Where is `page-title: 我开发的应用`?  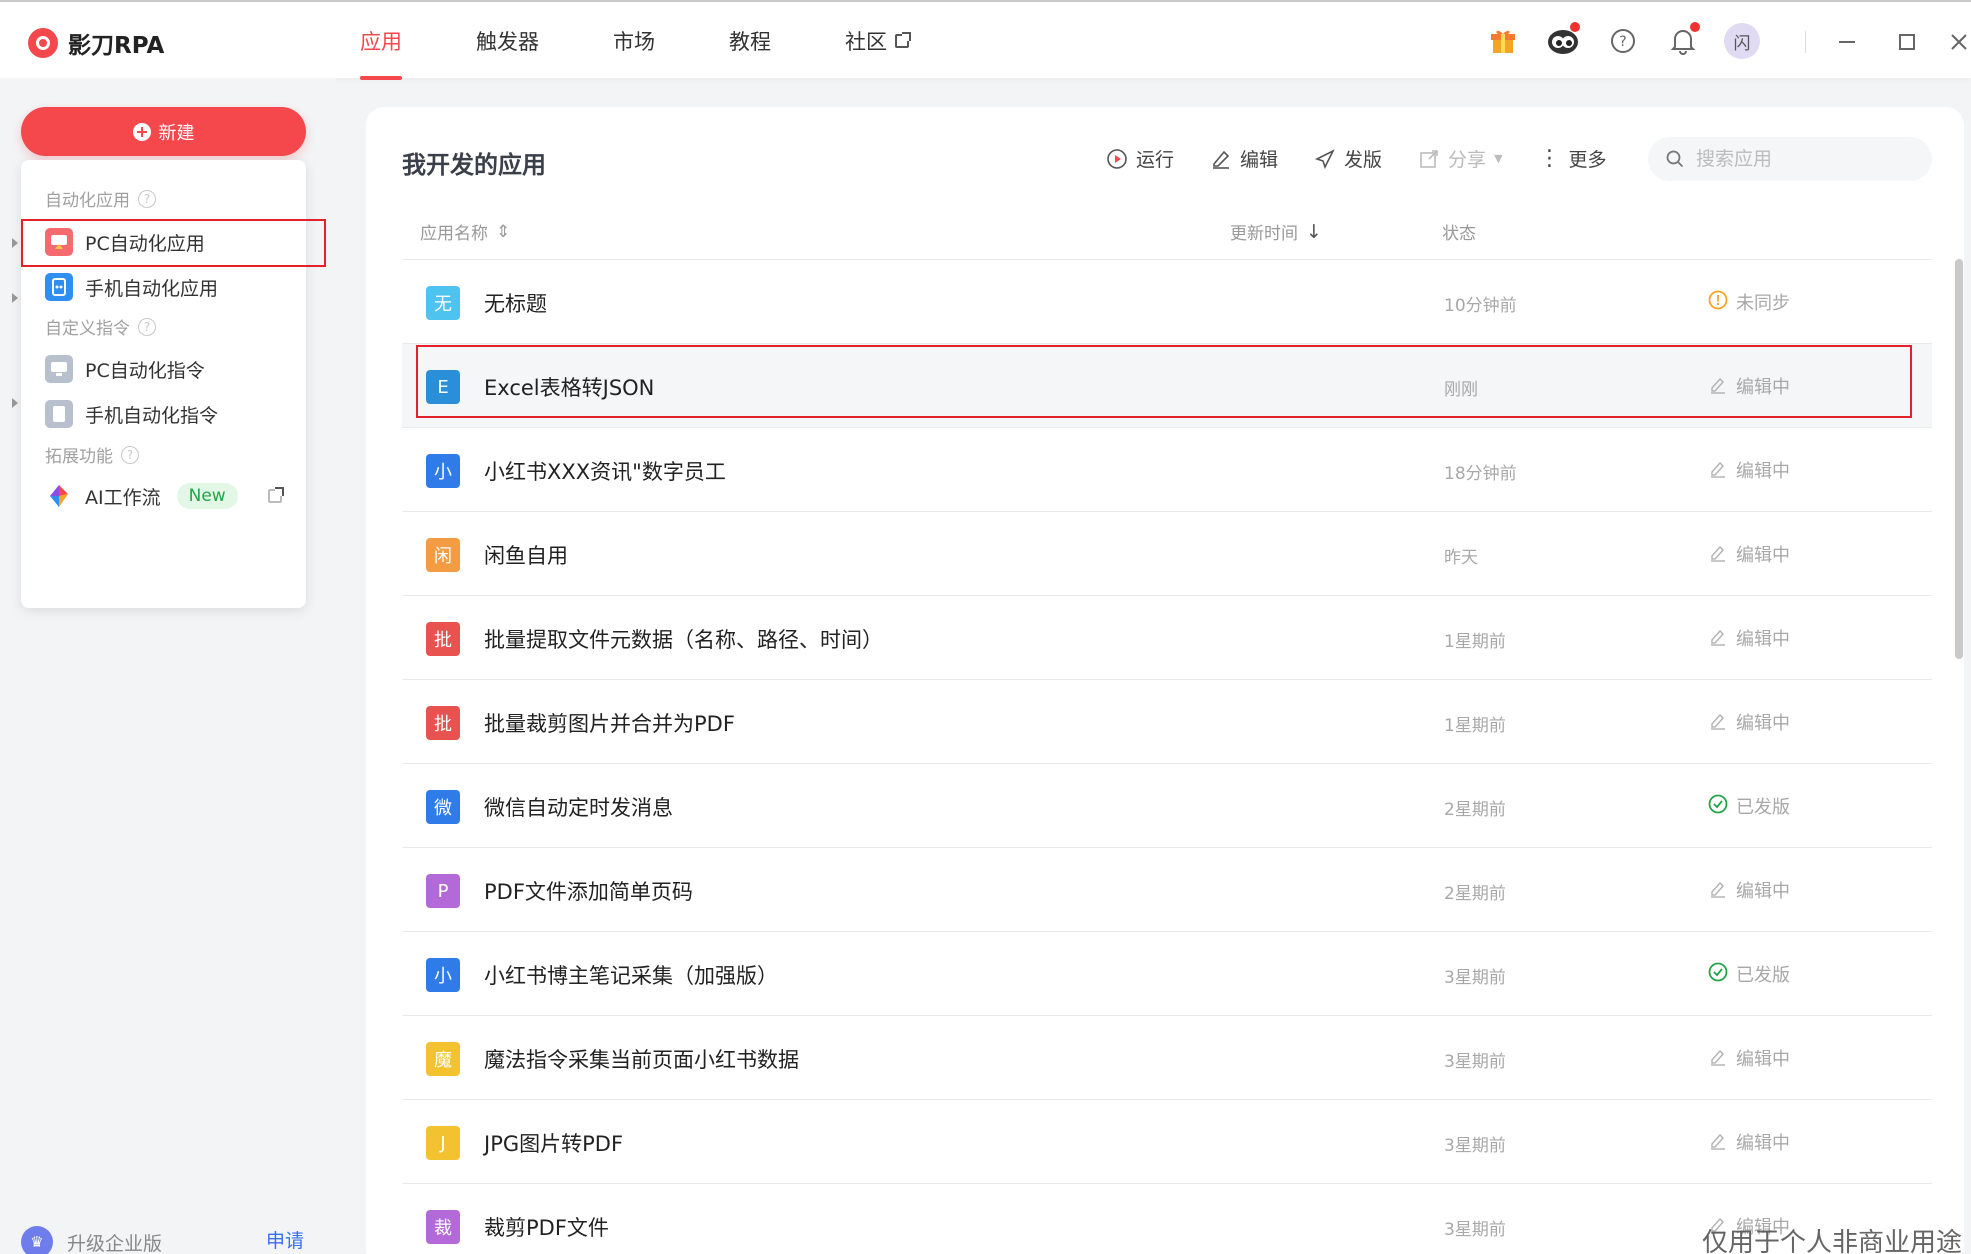
page-title: 我开发的应用 is located at coordinates (474, 165).